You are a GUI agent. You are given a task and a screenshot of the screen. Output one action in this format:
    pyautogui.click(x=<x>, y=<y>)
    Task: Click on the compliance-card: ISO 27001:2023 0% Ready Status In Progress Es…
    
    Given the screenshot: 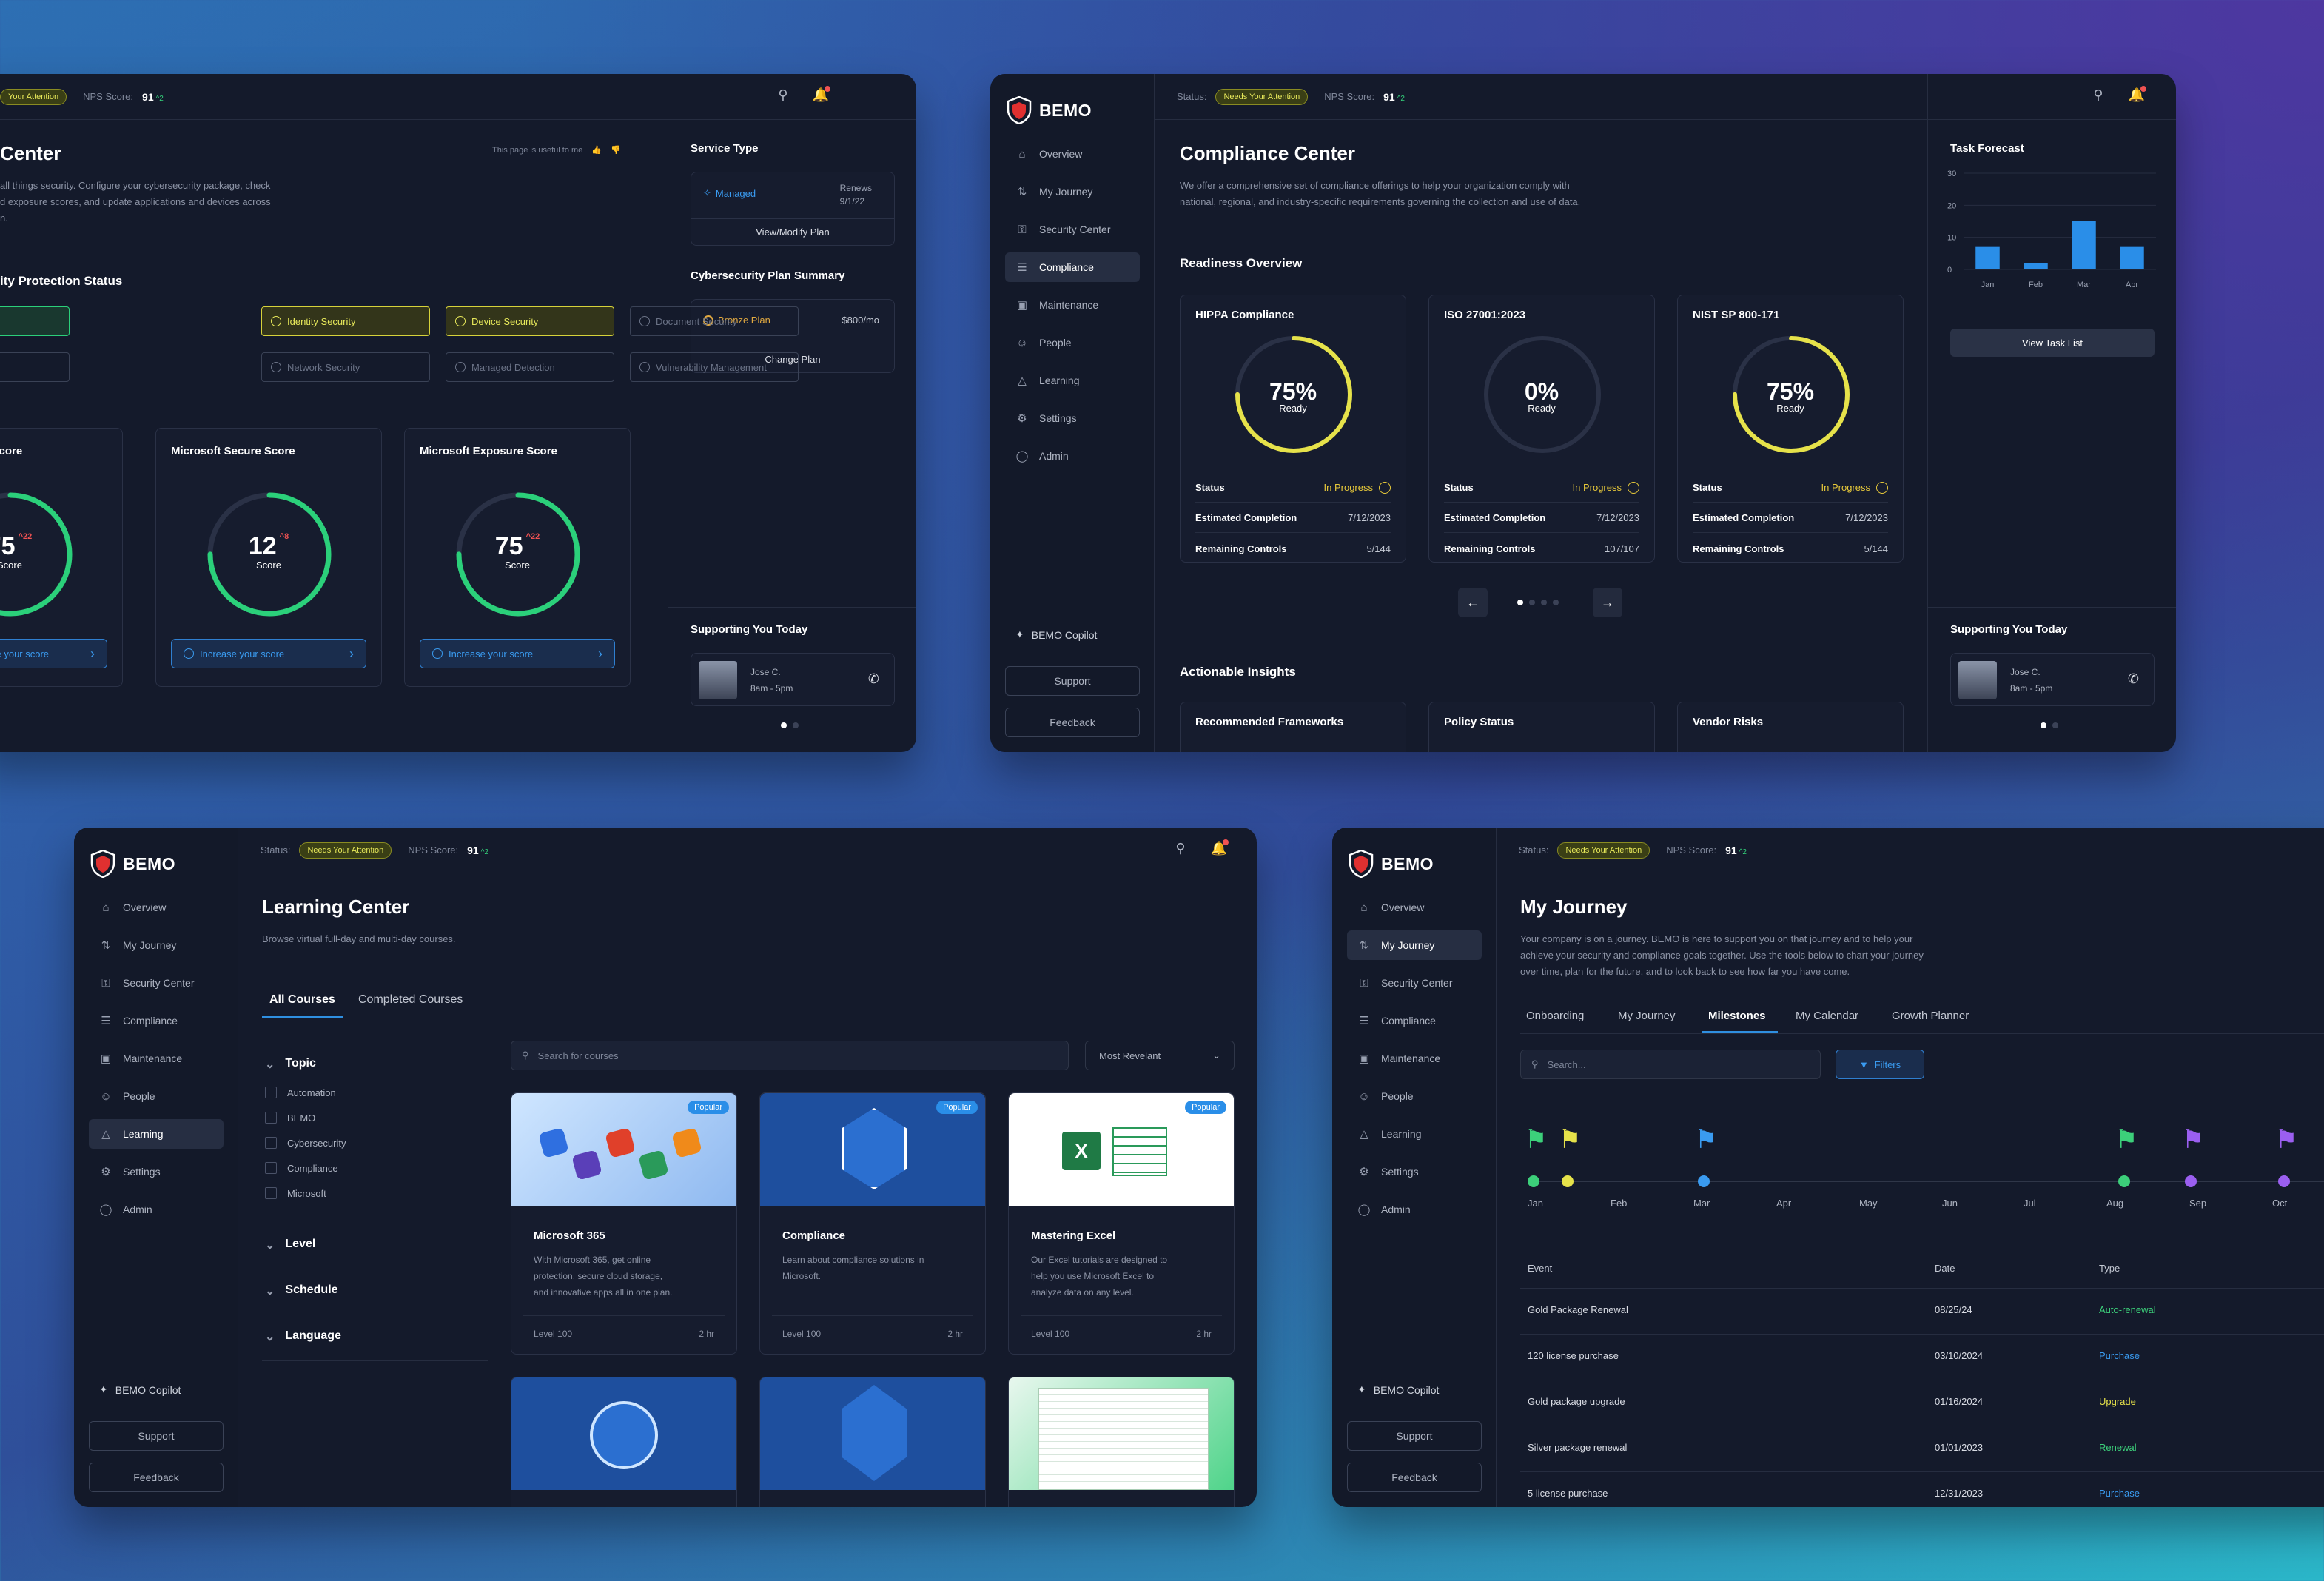 What is the action you would take?
    pyautogui.click(x=1541, y=429)
    